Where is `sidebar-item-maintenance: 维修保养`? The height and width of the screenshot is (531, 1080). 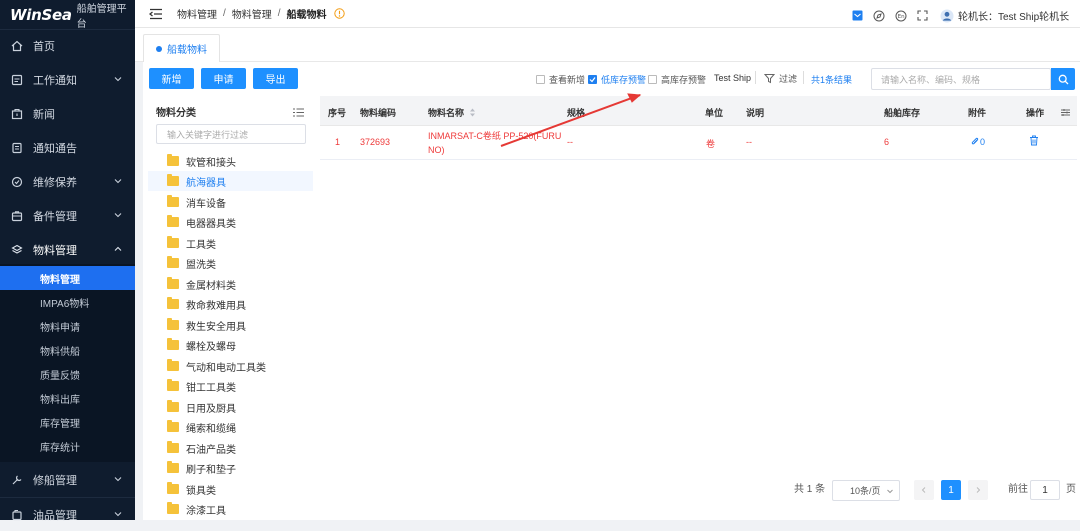 sidebar-item-maintenance: 维修保养 is located at coordinates (67, 182).